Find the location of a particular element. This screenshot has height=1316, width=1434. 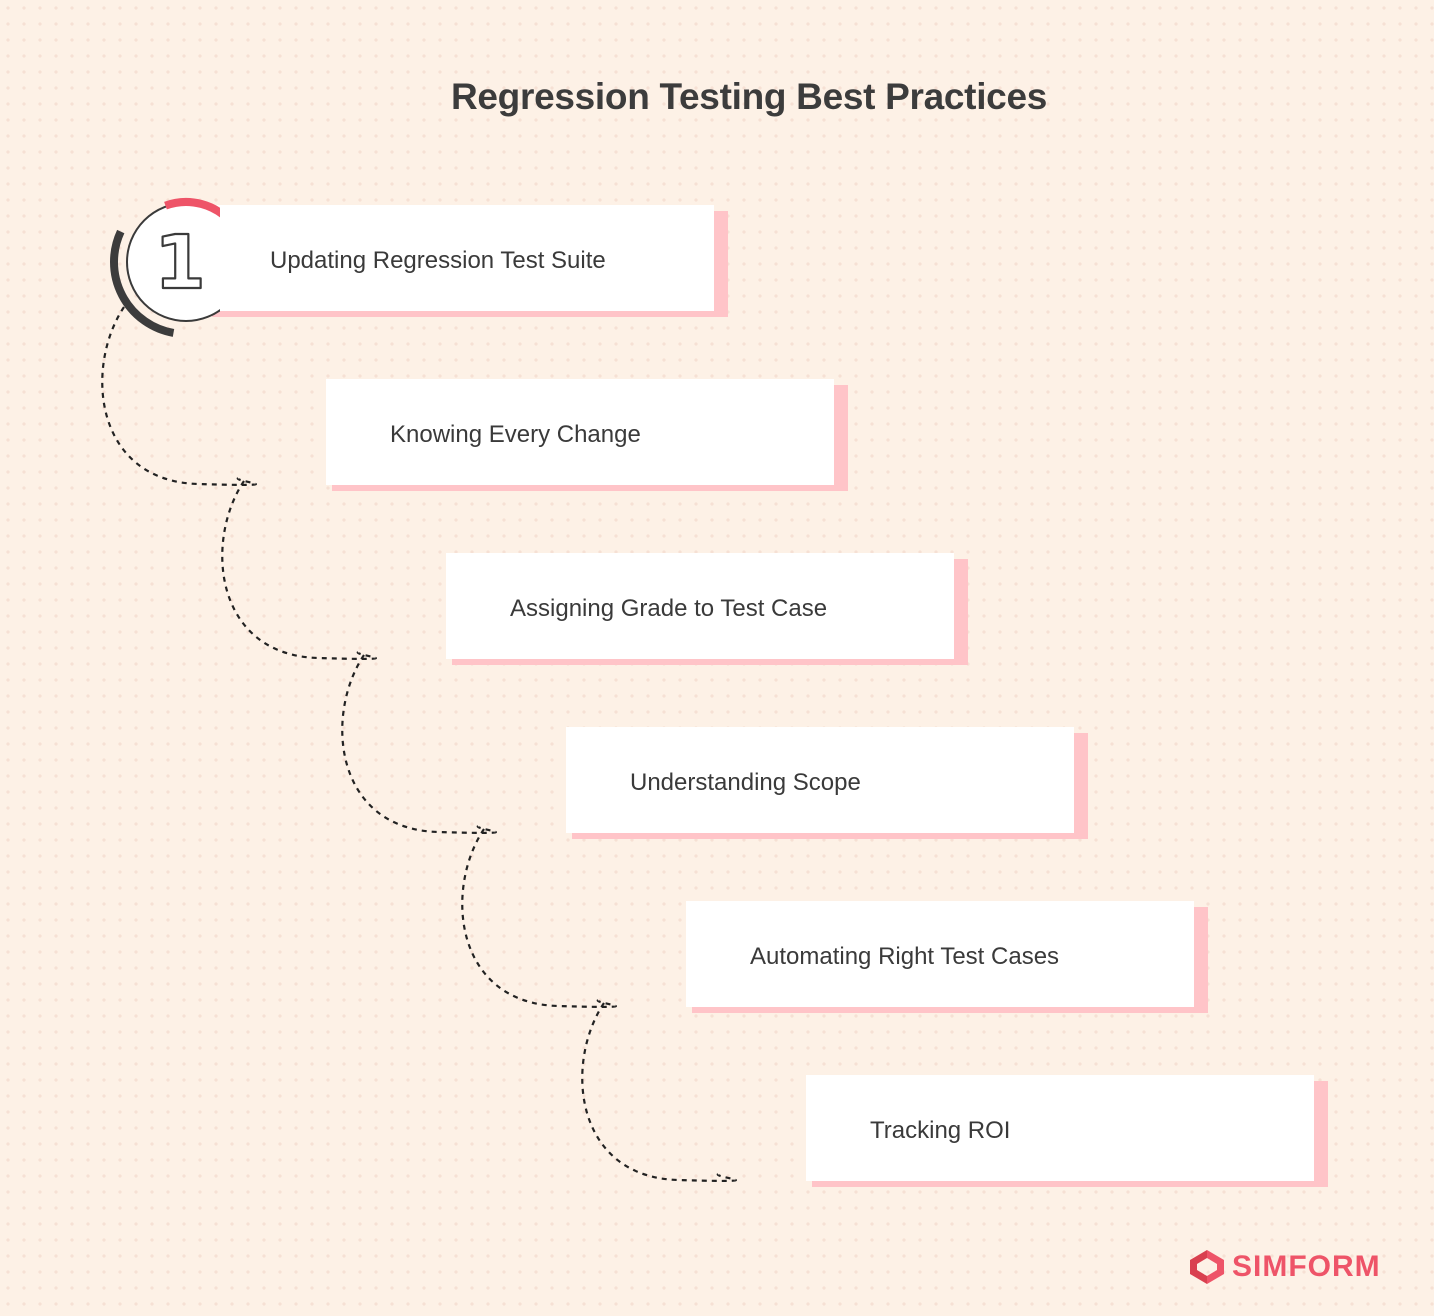

step-number-badge: 1 is located at coordinates (165, 267).